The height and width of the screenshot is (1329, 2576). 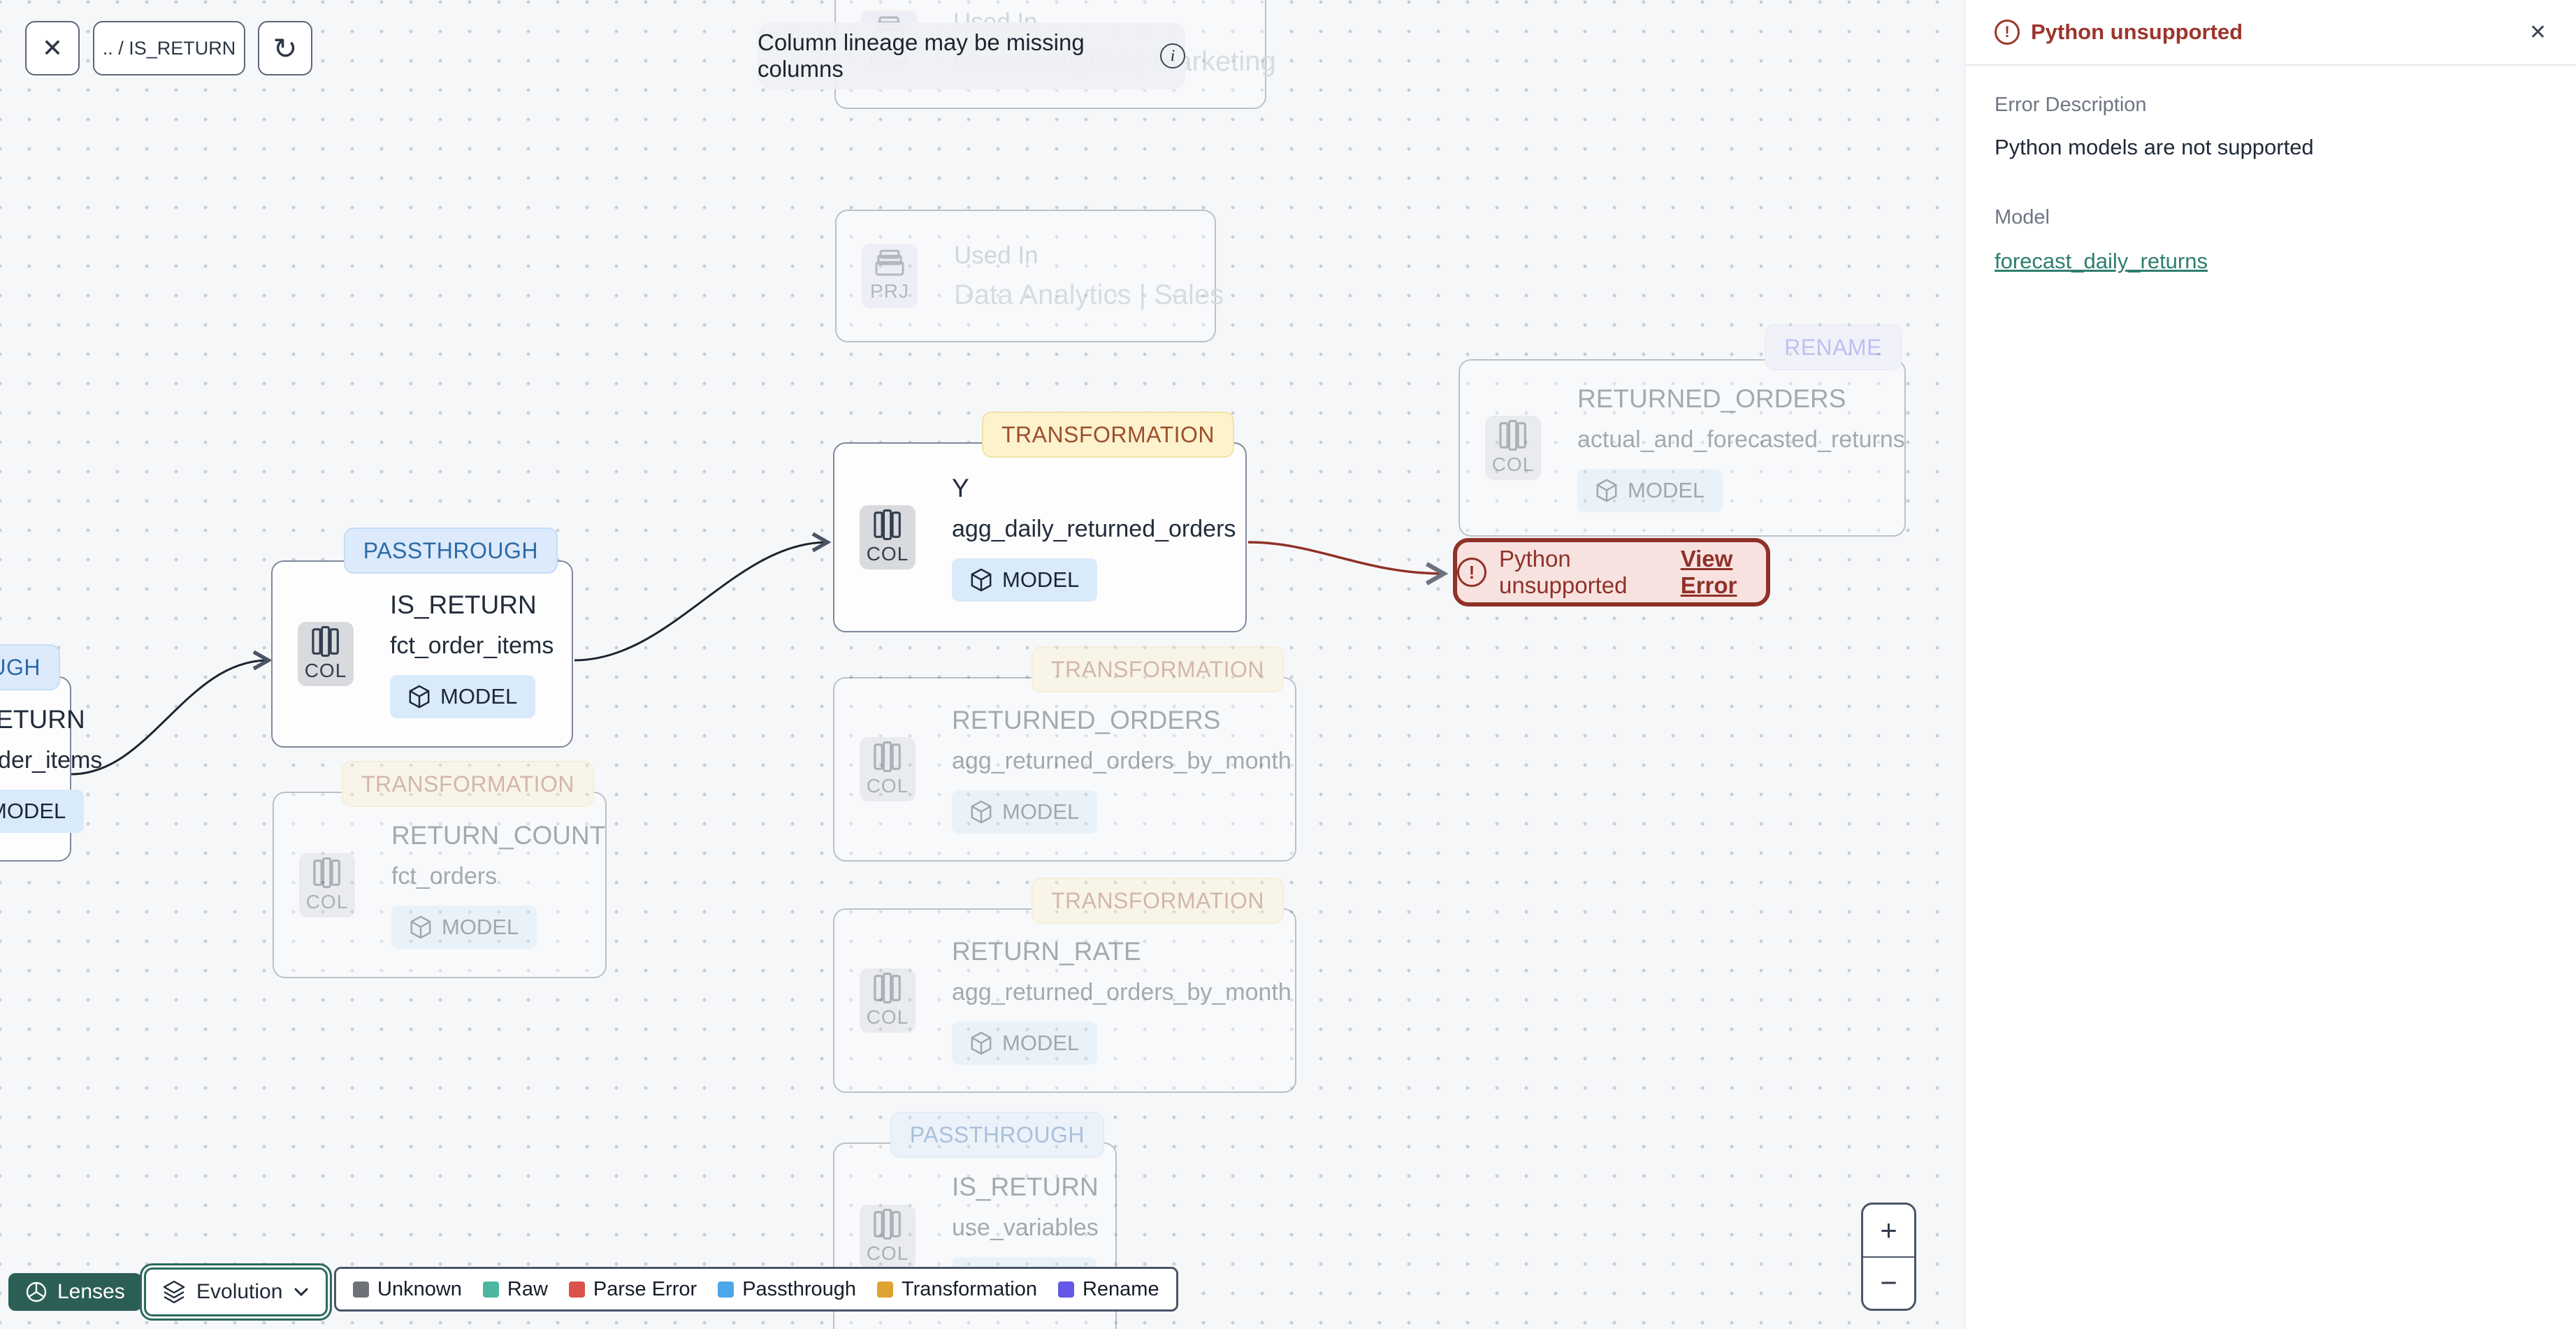 What do you see at coordinates (787, 1289) in the screenshot?
I see `legend-item: Passthrough` at bounding box center [787, 1289].